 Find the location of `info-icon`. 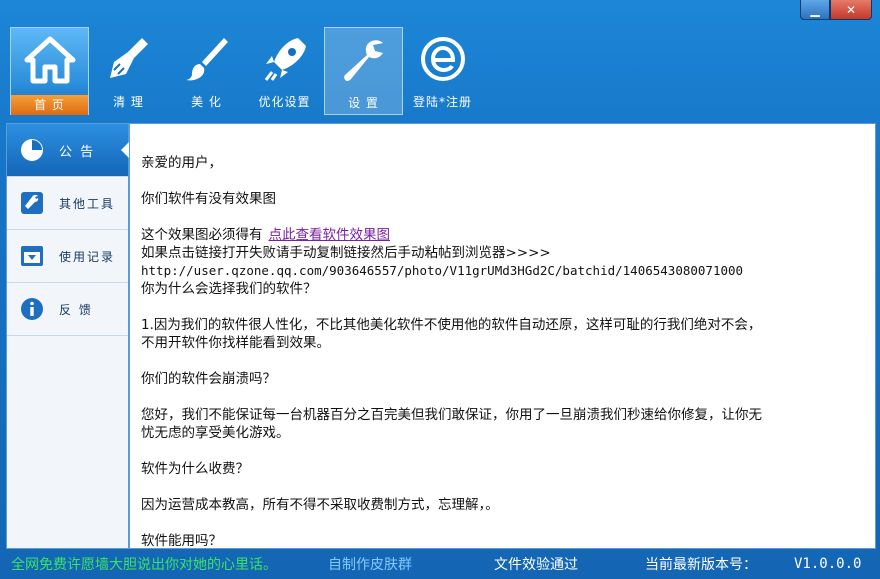

info-icon is located at coordinates (32, 309).